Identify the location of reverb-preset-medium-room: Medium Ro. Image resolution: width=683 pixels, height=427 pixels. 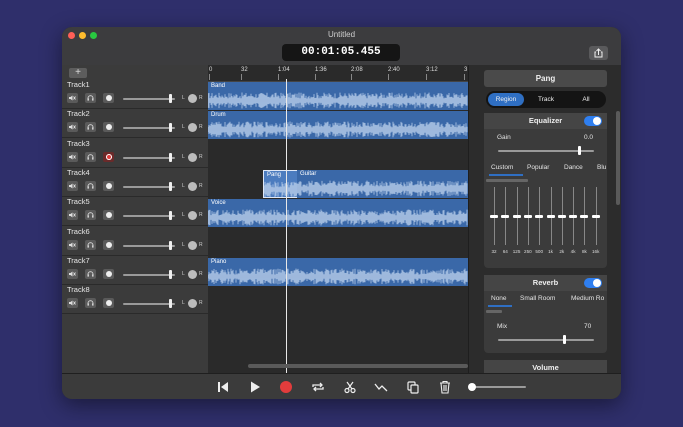
(587, 298).